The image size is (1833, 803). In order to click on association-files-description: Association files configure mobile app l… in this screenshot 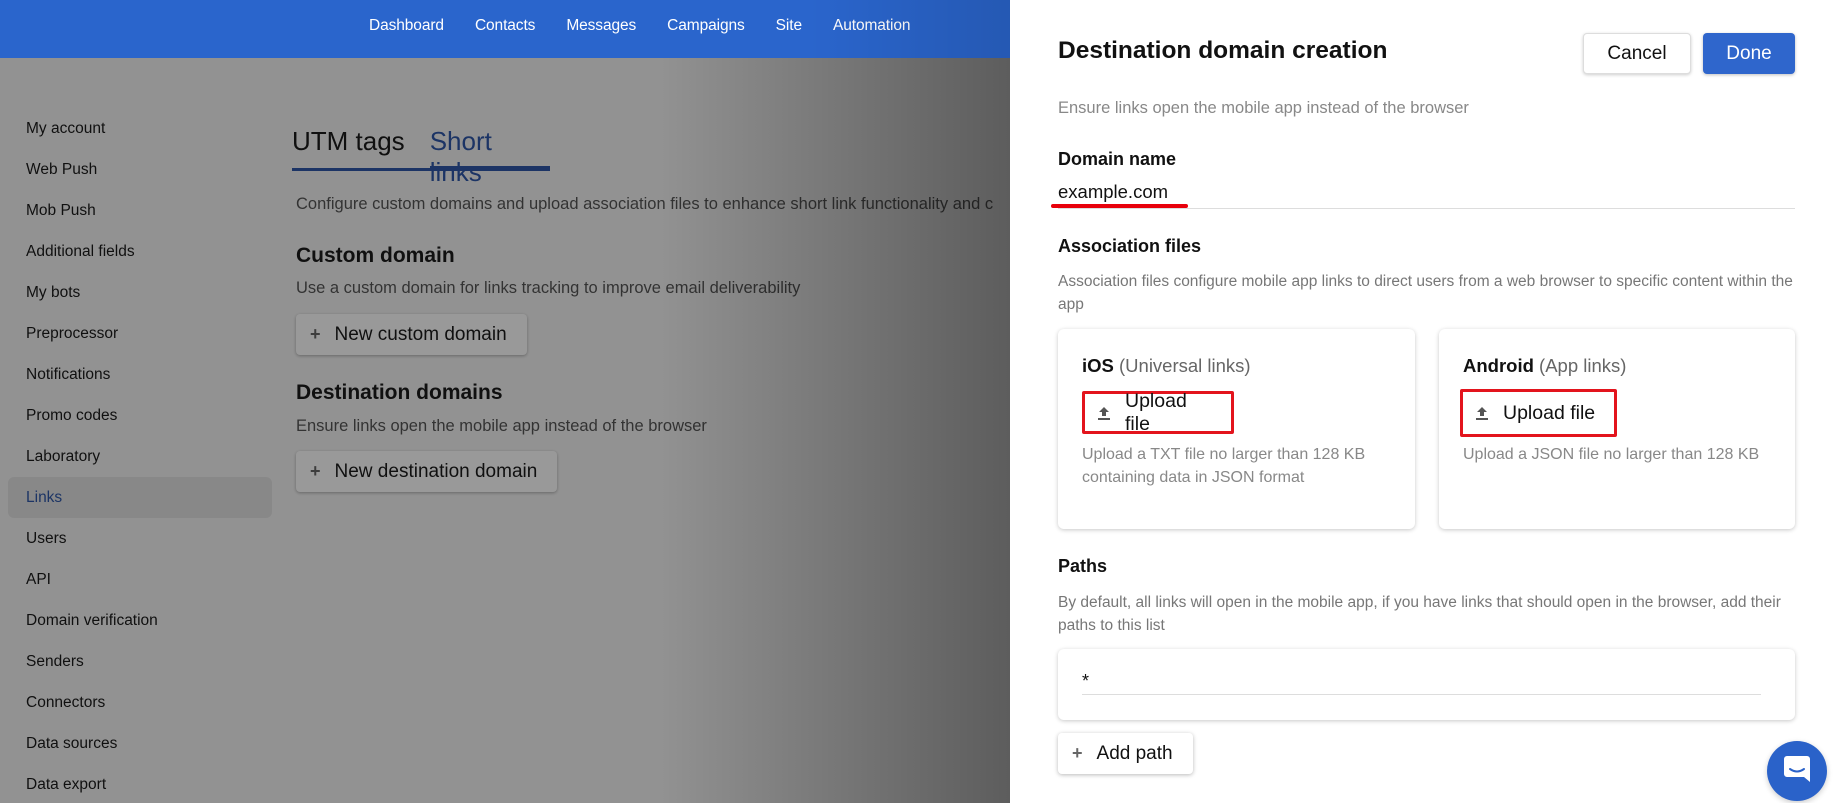, I will do `click(1425, 293)`.